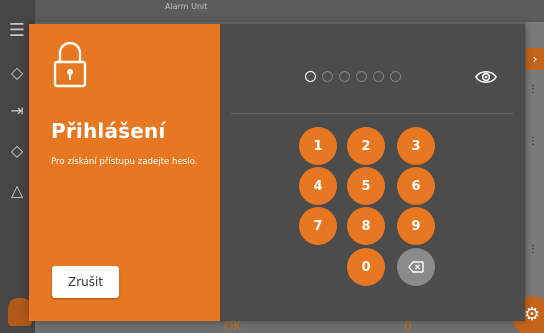 The image size is (544, 333). I want to click on key-5: 5, so click(366, 186).